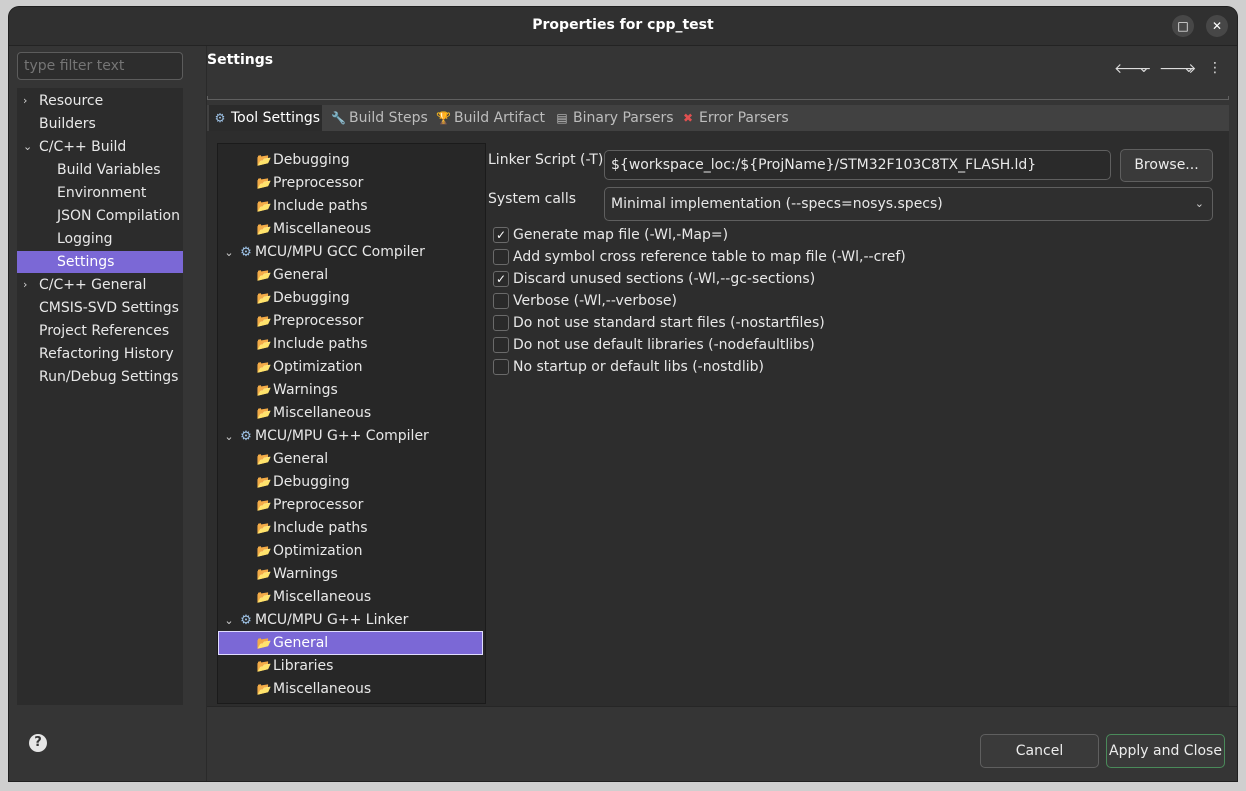 This screenshot has width=1246, height=791. I want to click on nav-item-cmsis-svd-settings: CMSIS-SVD Settings, so click(109, 308).